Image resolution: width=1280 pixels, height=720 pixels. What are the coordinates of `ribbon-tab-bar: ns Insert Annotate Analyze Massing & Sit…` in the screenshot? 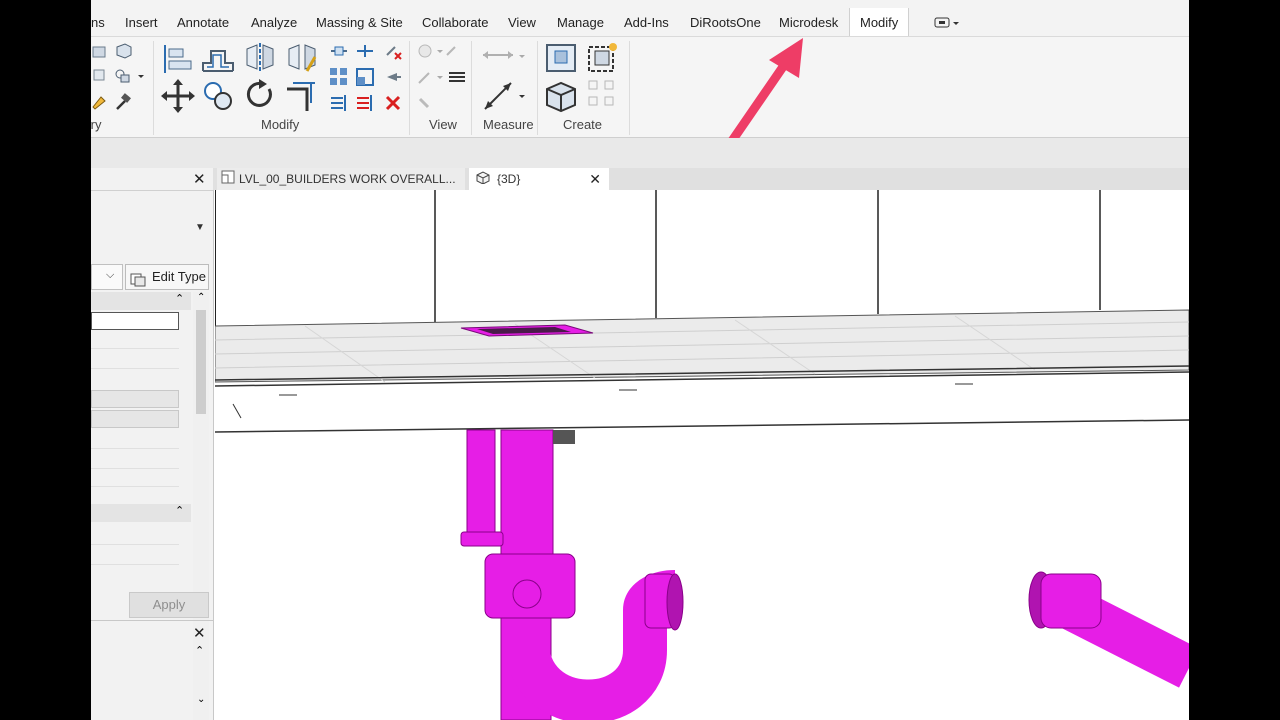 It's located at (640, 23).